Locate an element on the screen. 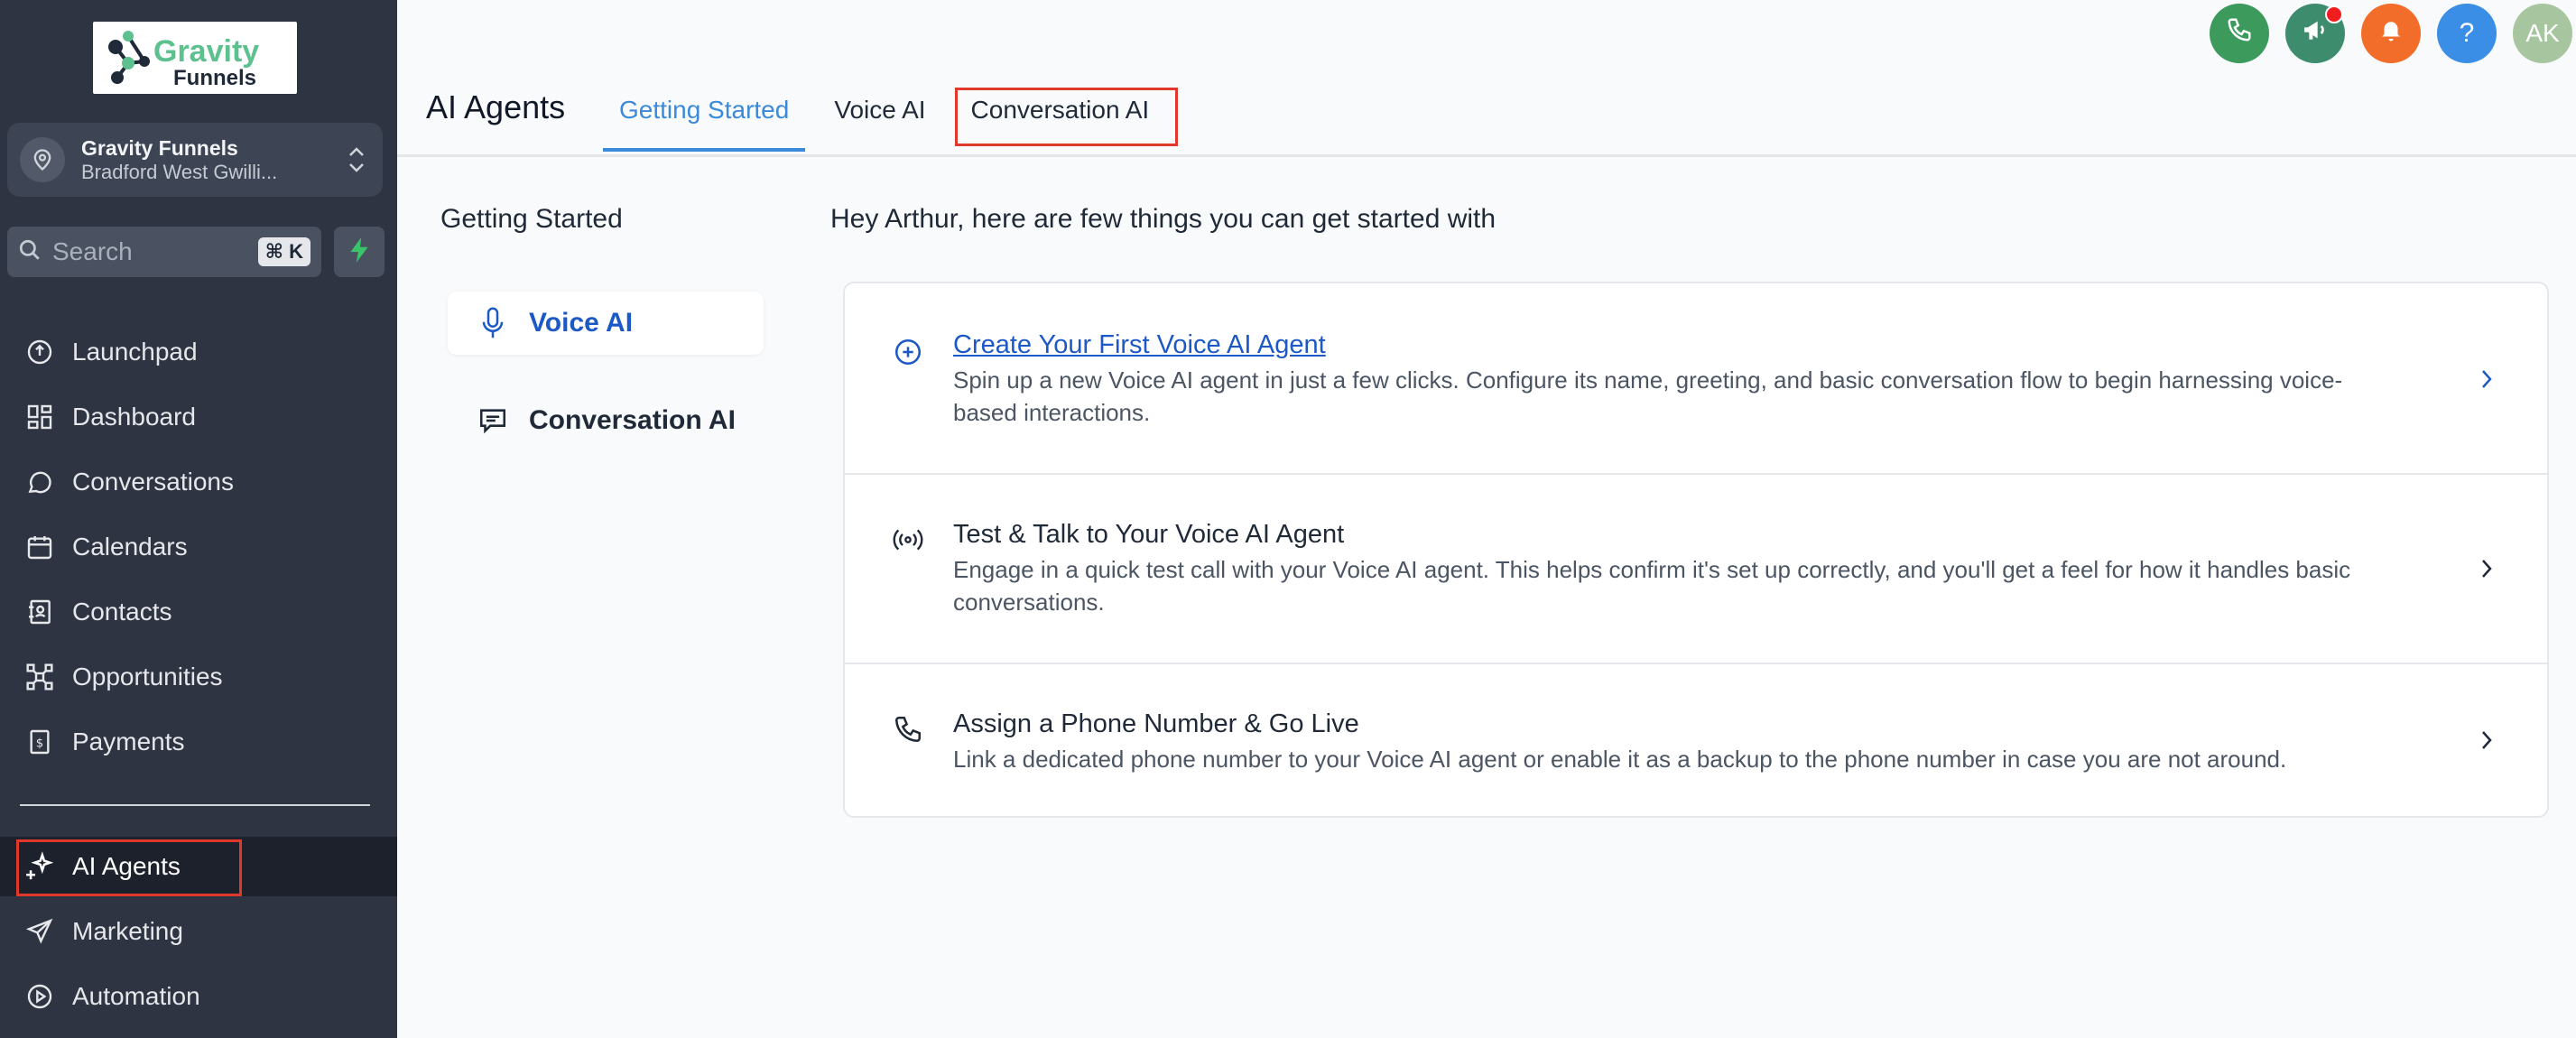 The width and height of the screenshot is (2576, 1038). search-icon is located at coordinates (30, 252).